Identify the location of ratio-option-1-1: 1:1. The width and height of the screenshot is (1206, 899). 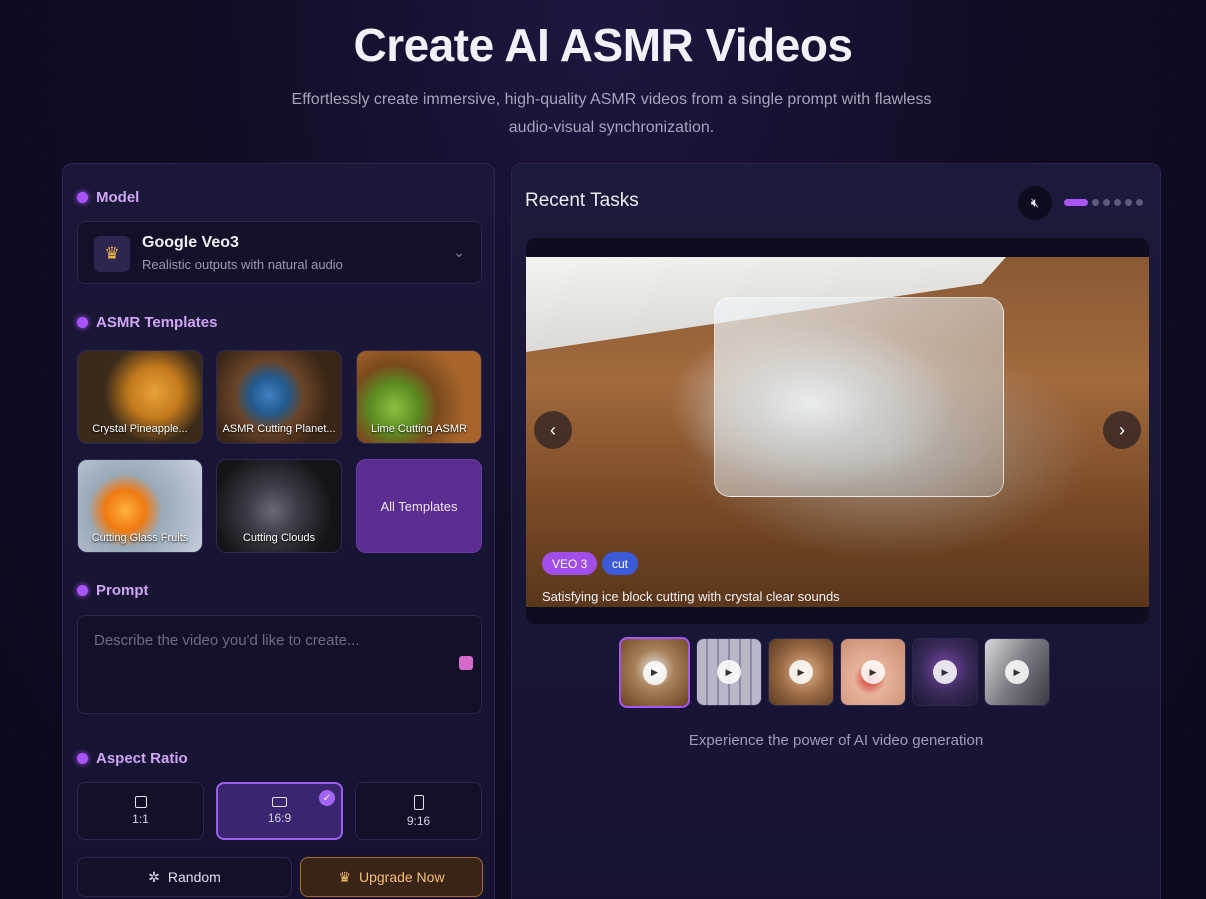
(140, 811).